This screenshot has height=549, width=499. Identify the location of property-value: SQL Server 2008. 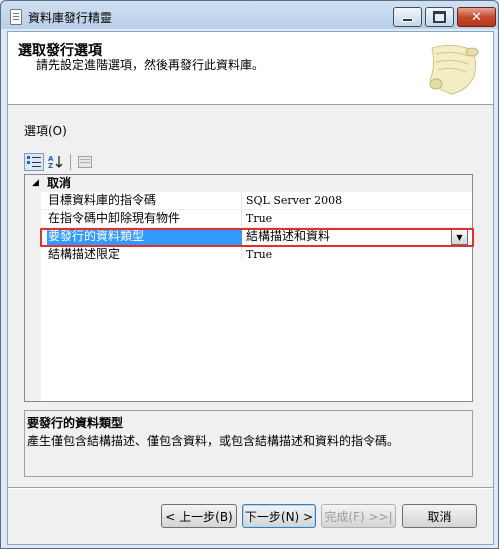
(294, 200).